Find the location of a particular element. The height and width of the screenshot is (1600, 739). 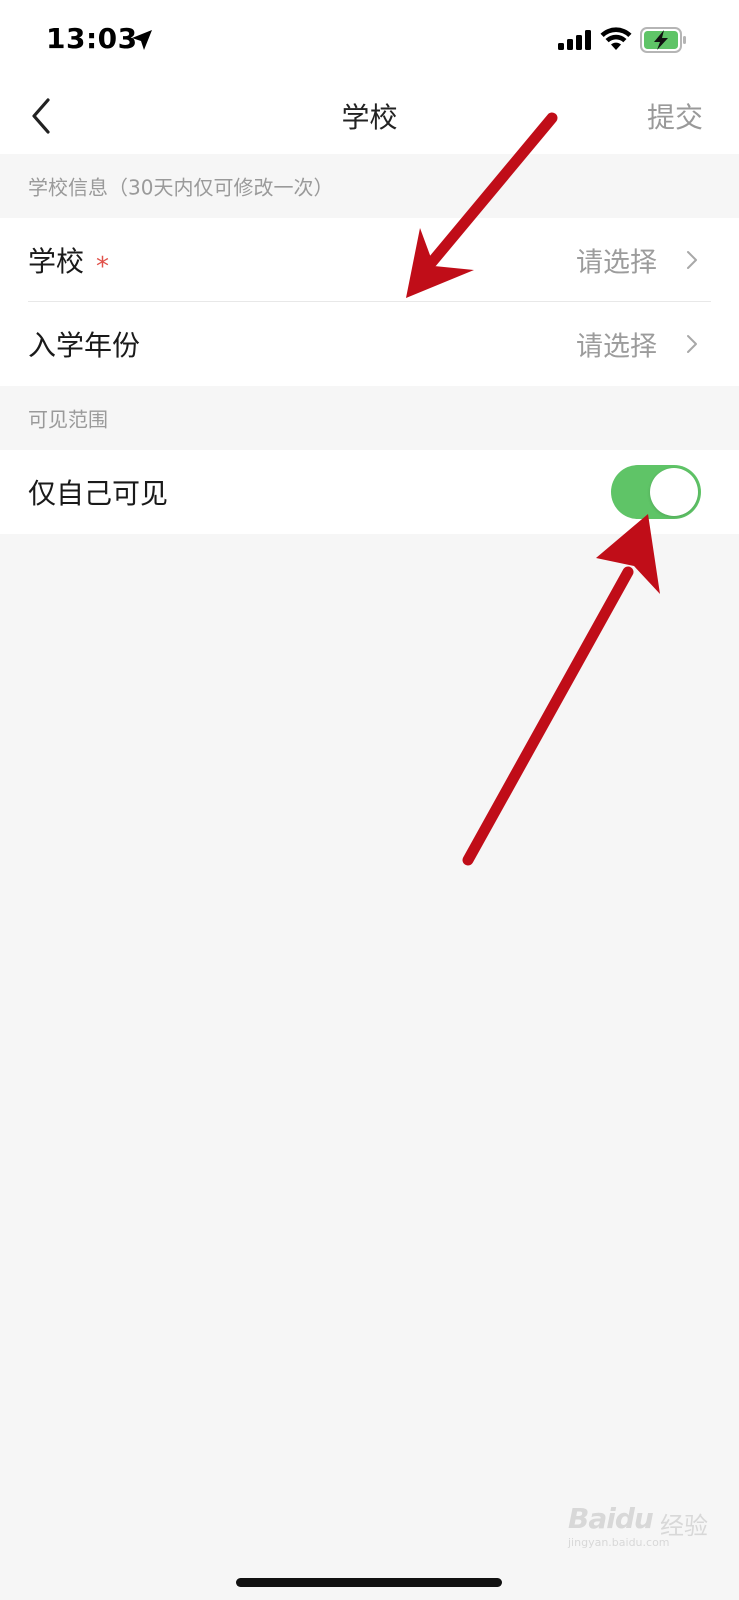

toggle-knob is located at coordinates (674, 492).